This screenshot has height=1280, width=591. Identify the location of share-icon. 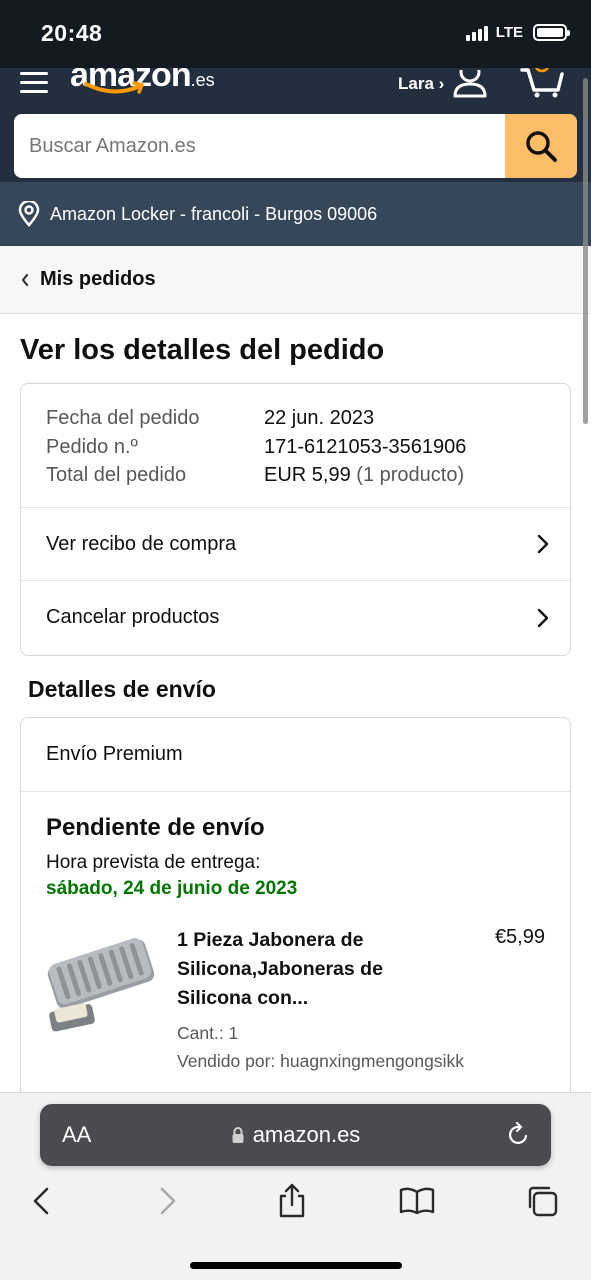
(292, 1200).